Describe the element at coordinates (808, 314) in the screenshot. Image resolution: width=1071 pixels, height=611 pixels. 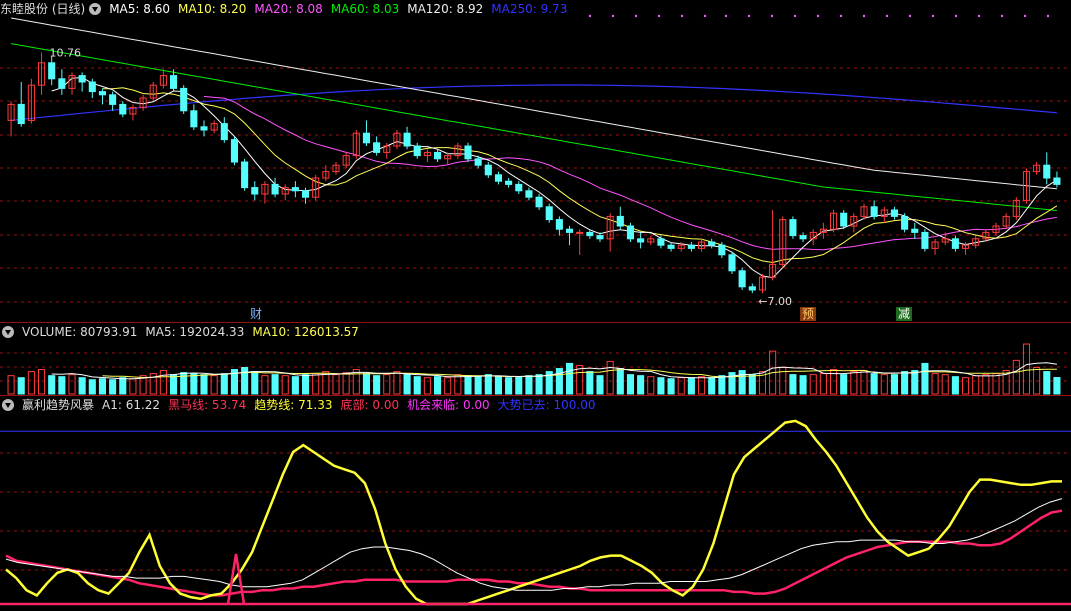
I see `marker-yu: 预` at that location.